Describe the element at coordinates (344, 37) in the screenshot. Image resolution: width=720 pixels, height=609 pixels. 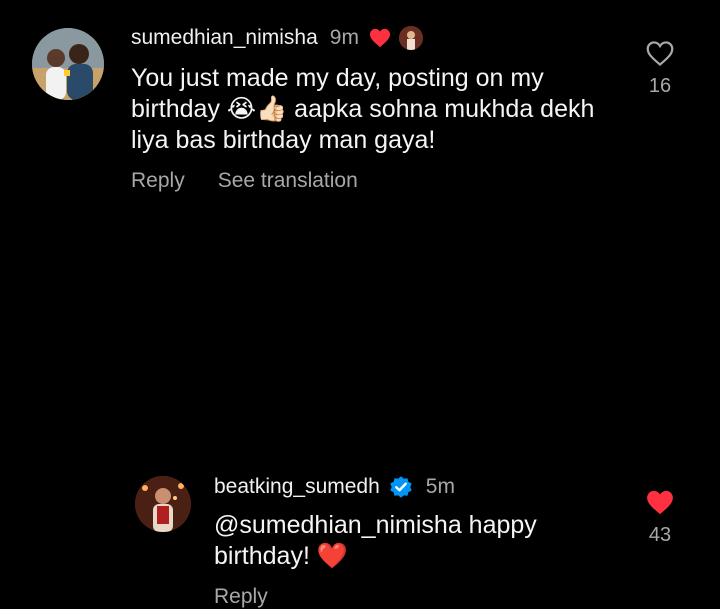
I see `timestamp: 9m` at that location.